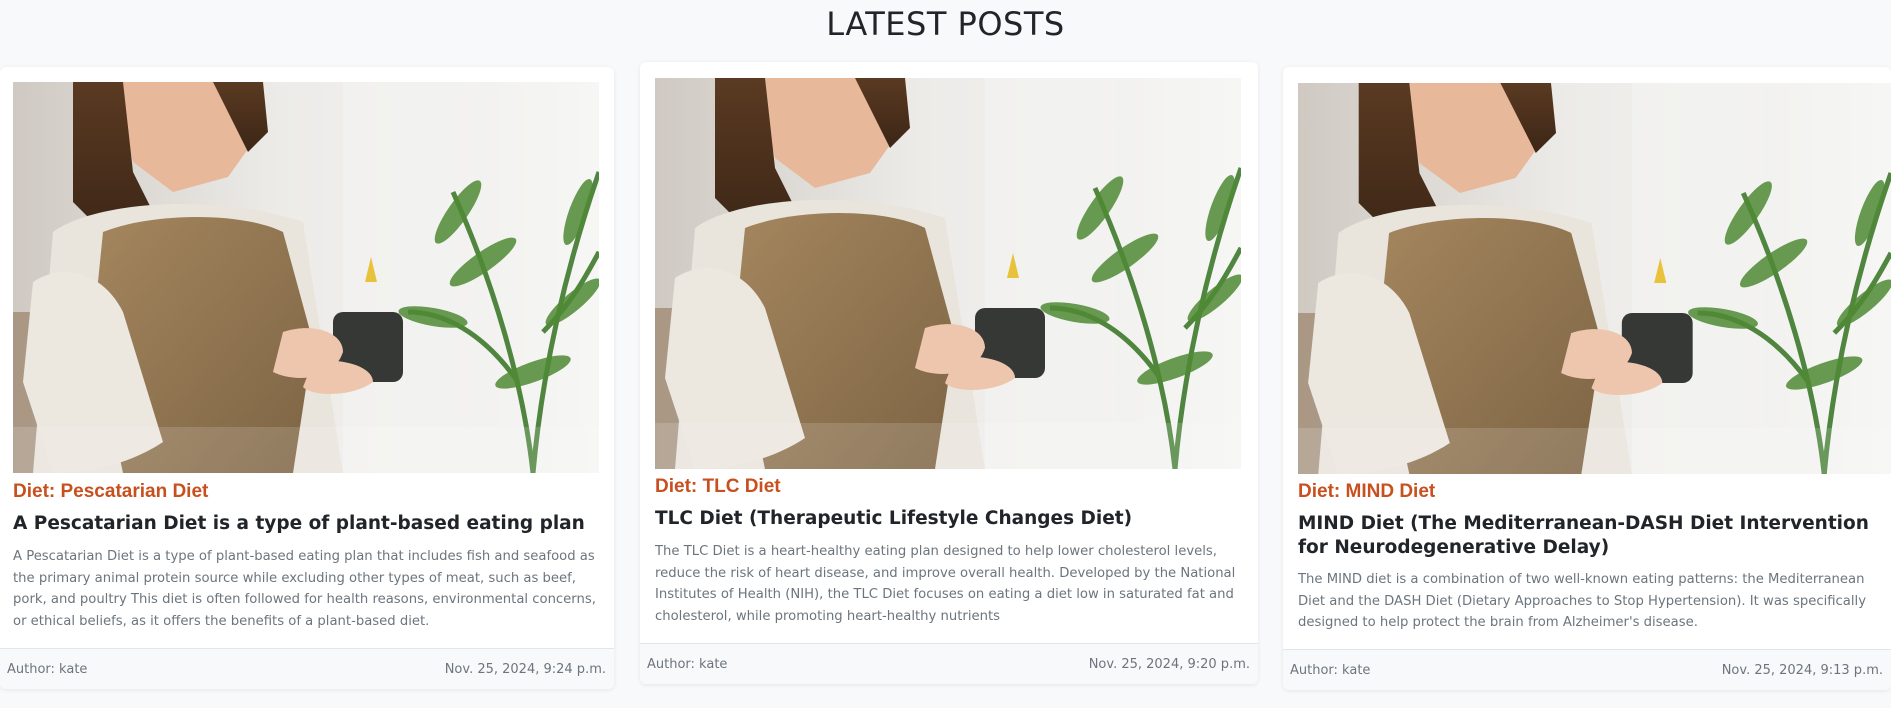 The width and height of the screenshot is (1891, 708). Describe the element at coordinates (718, 487) in the screenshot. I see `post-category: Diet: TLC Diet` at that location.